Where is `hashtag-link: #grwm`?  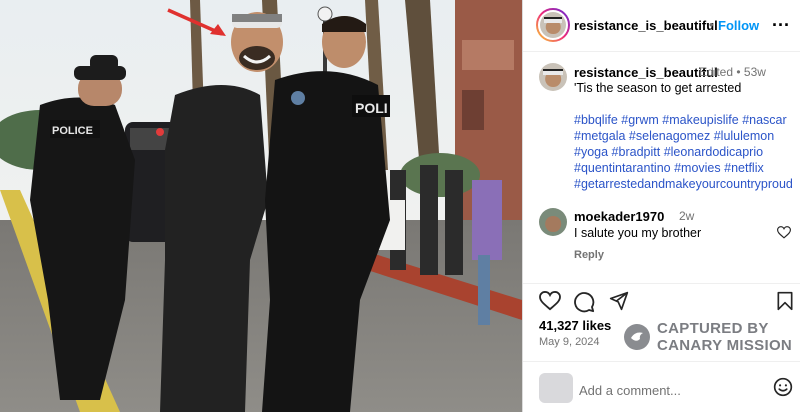 hashtag-link: #grwm is located at coordinates (640, 120).